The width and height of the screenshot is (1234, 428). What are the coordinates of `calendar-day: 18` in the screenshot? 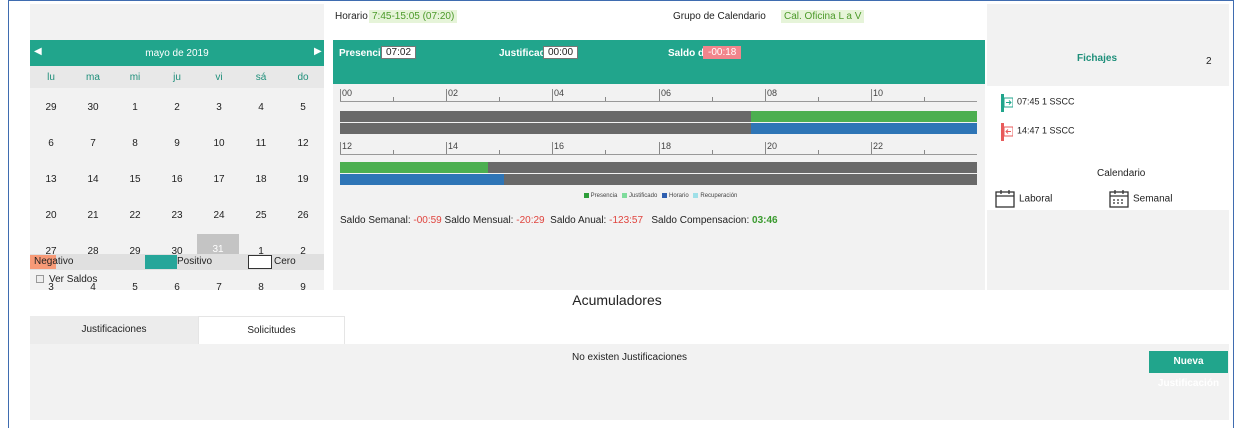 It's located at (261, 180).